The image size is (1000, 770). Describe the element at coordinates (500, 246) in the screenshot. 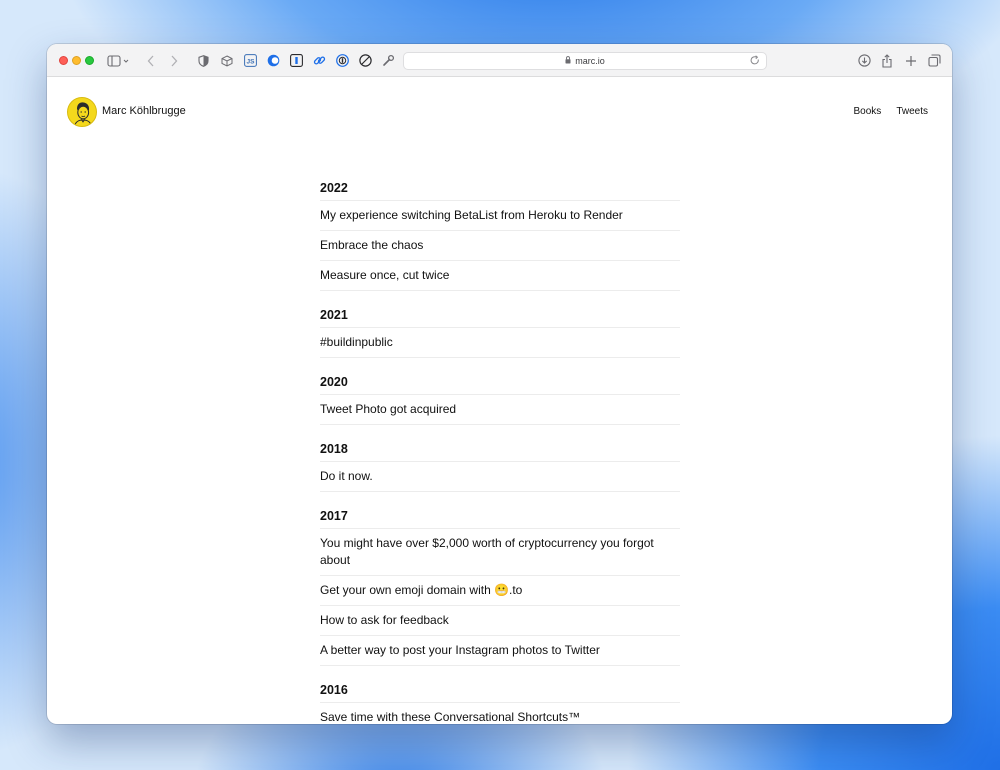

I see `post-link: Embrace the chaos` at that location.